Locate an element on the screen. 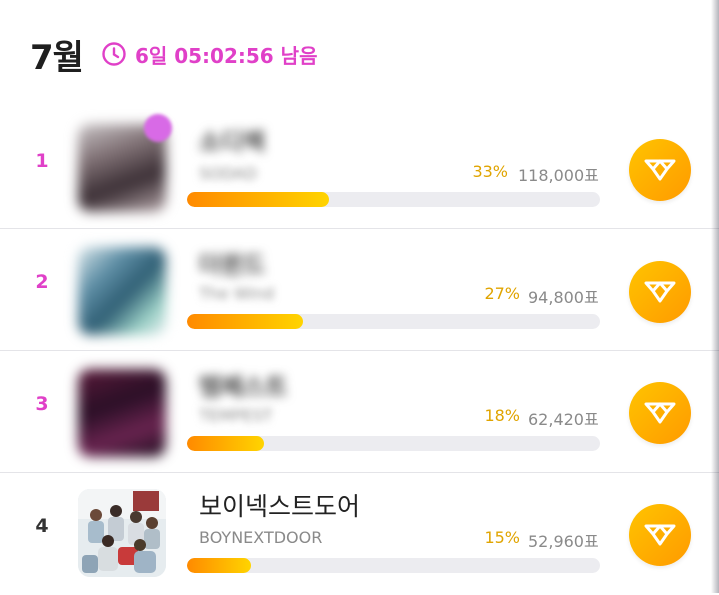 This screenshot has height=595, width=719. artist-name: 소디렉 is located at coordinates (232, 142).